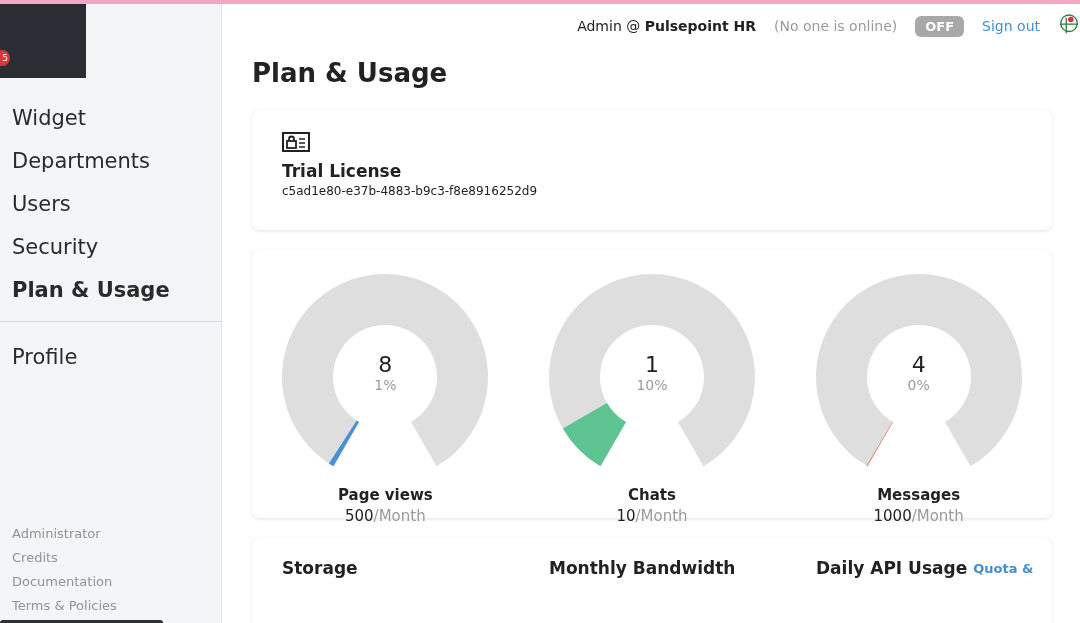 The image size is (1080, 623). What do you see at coordinates (666, 26) in the screenshot?
I see `account-name: Admin @ Pulsepoint HR` at bounding box center [666, 26].